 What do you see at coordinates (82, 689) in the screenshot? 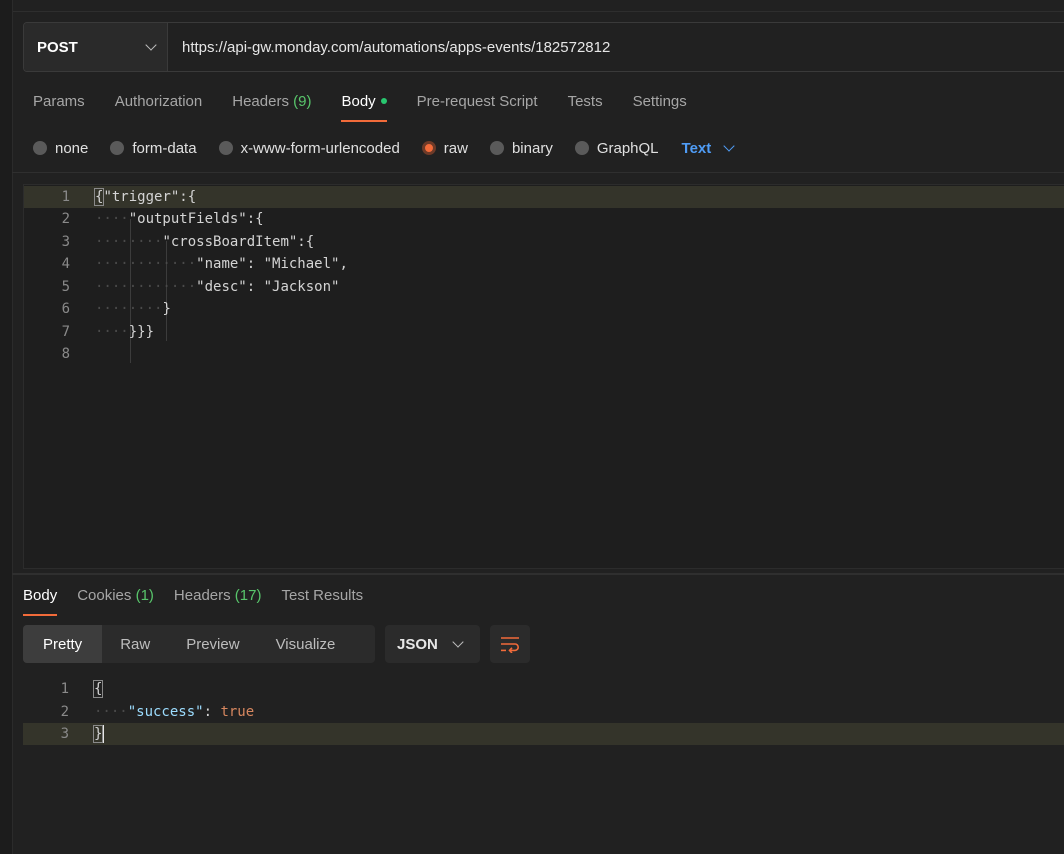
I see `code-line: 1 {` at bounding box center [82, 689].